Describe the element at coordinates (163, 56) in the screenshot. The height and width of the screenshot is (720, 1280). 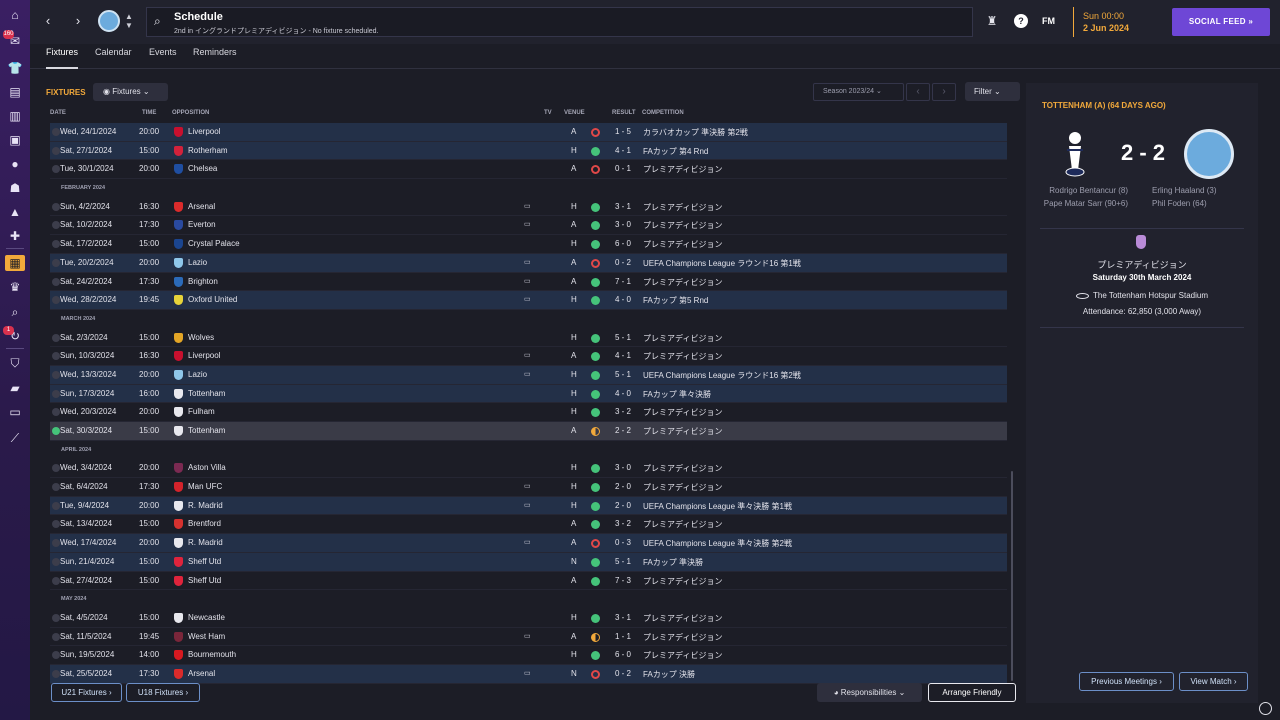
I see `tab-events: Events` at that location.